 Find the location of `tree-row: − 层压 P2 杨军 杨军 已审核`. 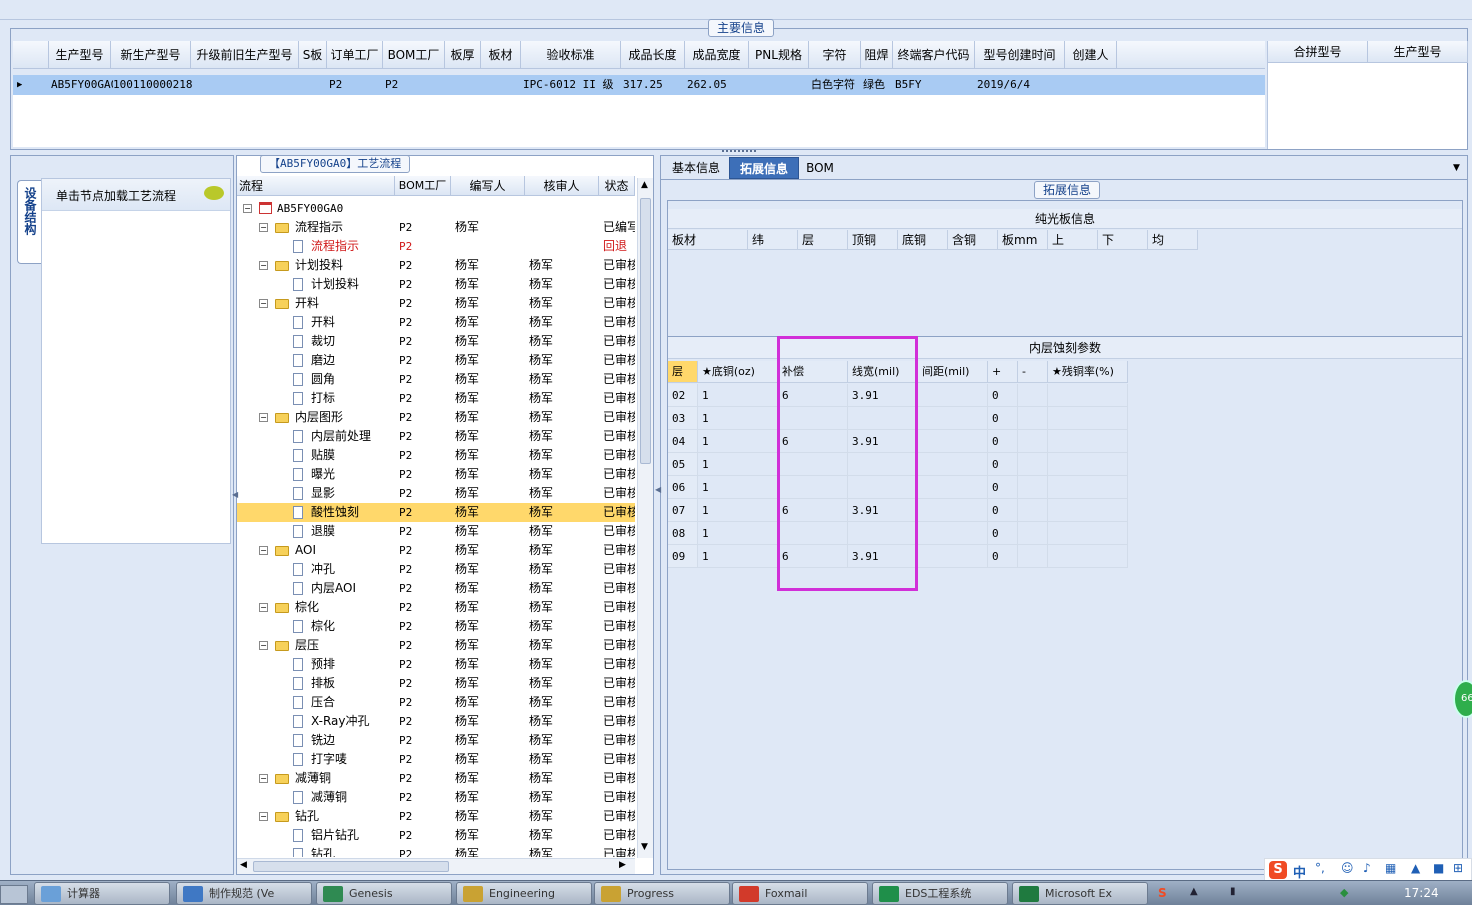

tree-row: − 层压 P2 杨军 杨军 已审核 is located at coordinates (436, 645).